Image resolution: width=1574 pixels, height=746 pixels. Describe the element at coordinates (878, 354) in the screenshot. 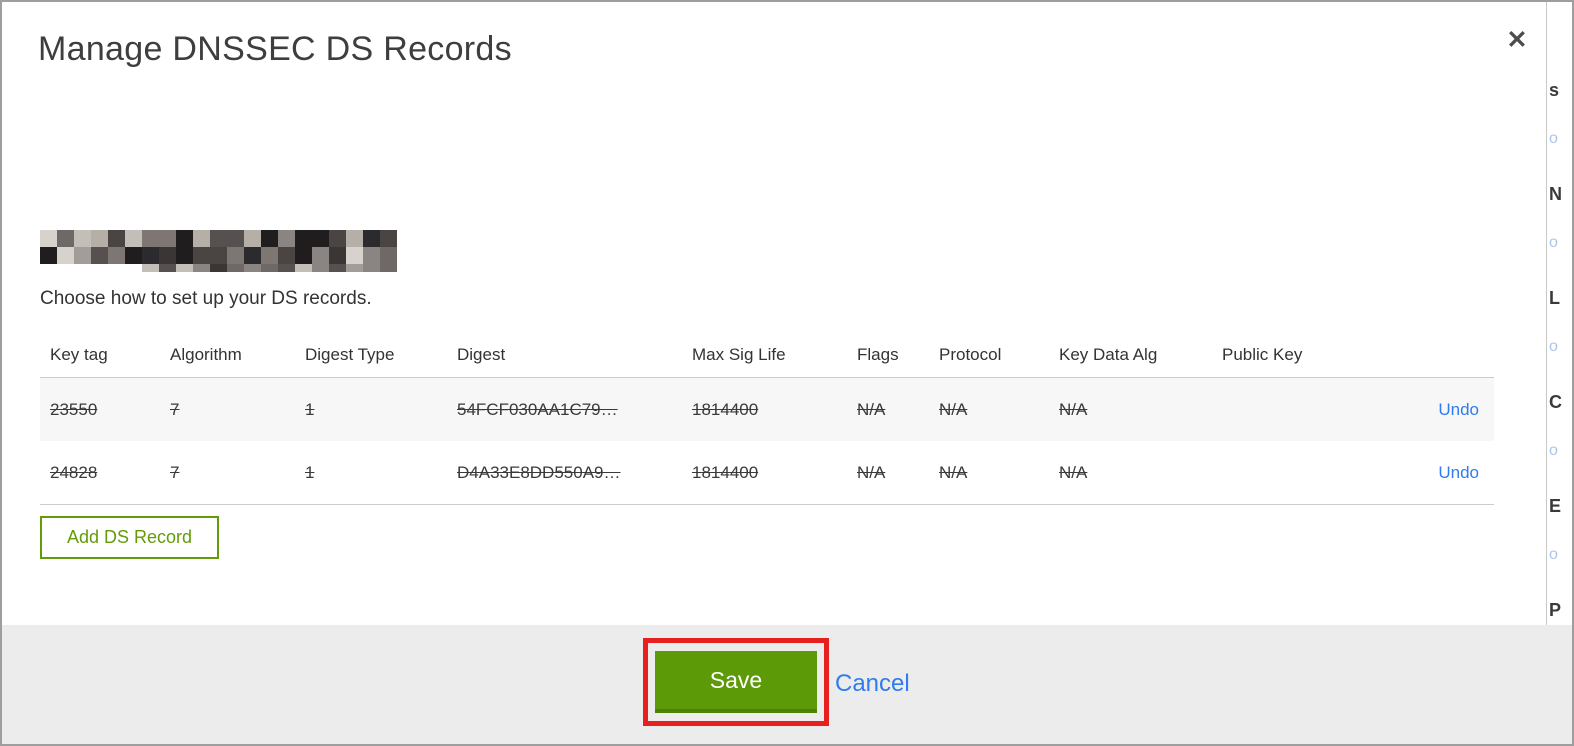

I see `column-header-flags: Flags` at that location.